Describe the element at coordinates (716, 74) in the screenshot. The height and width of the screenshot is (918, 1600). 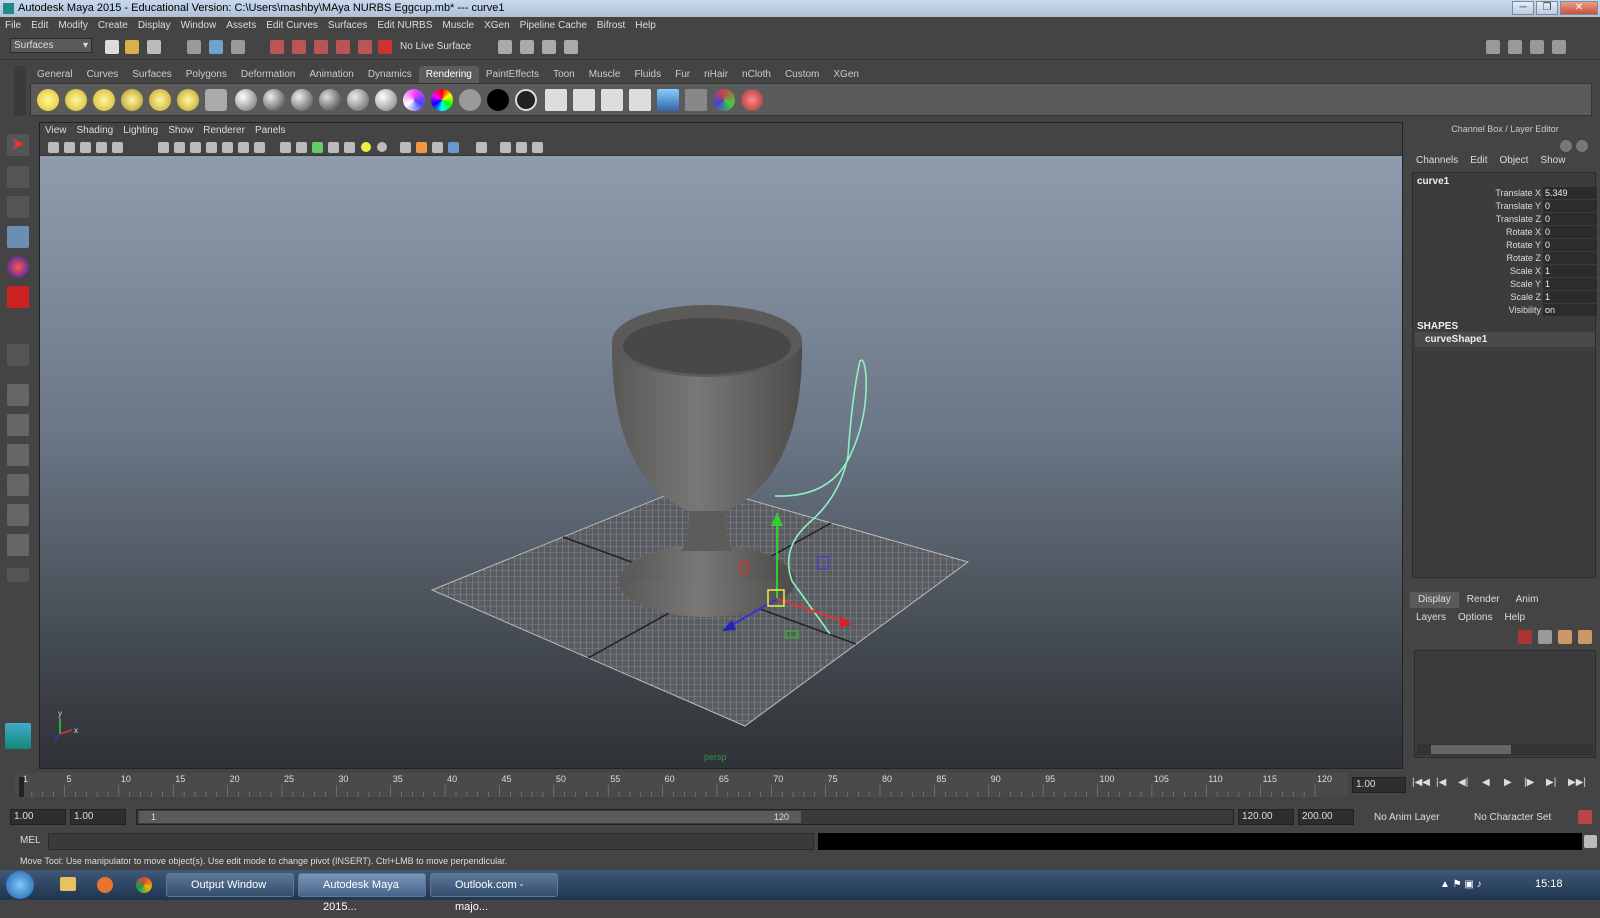
I see `shelf-tab-nhair: nHair` at that location.